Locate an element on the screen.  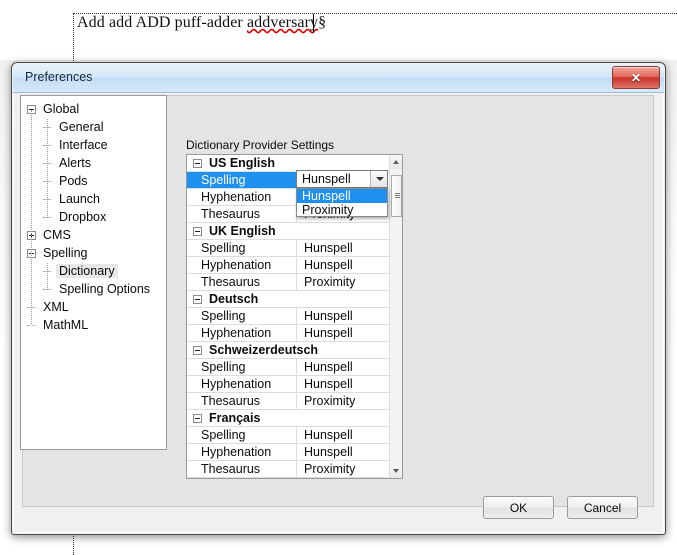
tree-item-label: Pods is located at coordinates (73, 181).